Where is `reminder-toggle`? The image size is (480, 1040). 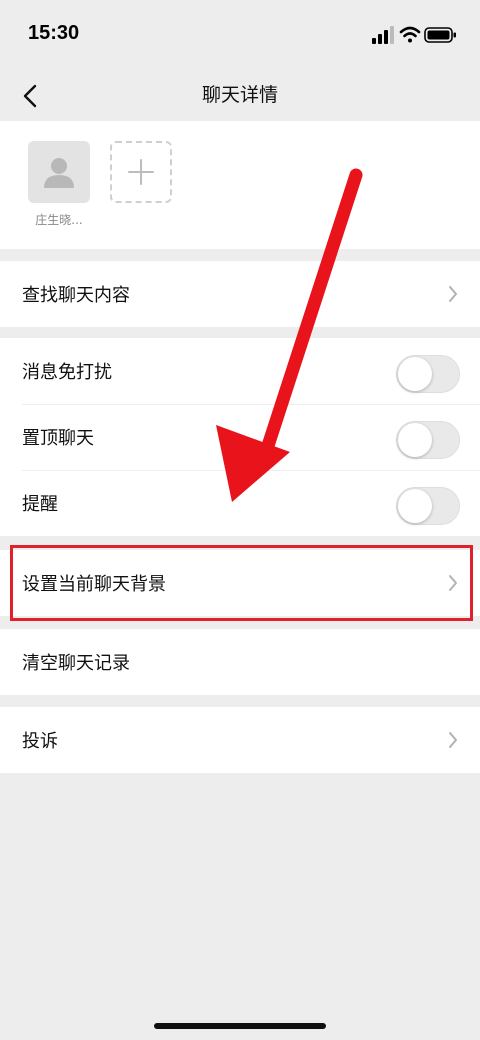
reminder-toggle is located at coordinates (428, 506).